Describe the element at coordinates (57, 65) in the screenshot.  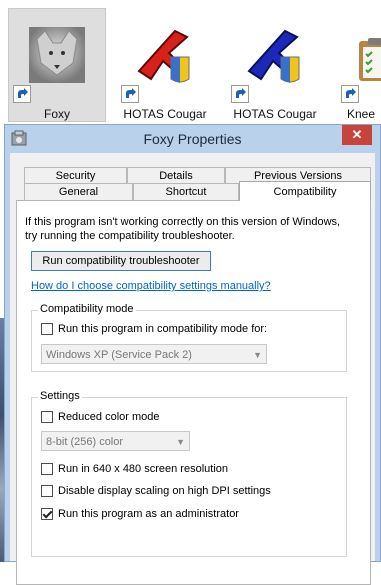
I see `file-item-foxy: Foxy` at that location.